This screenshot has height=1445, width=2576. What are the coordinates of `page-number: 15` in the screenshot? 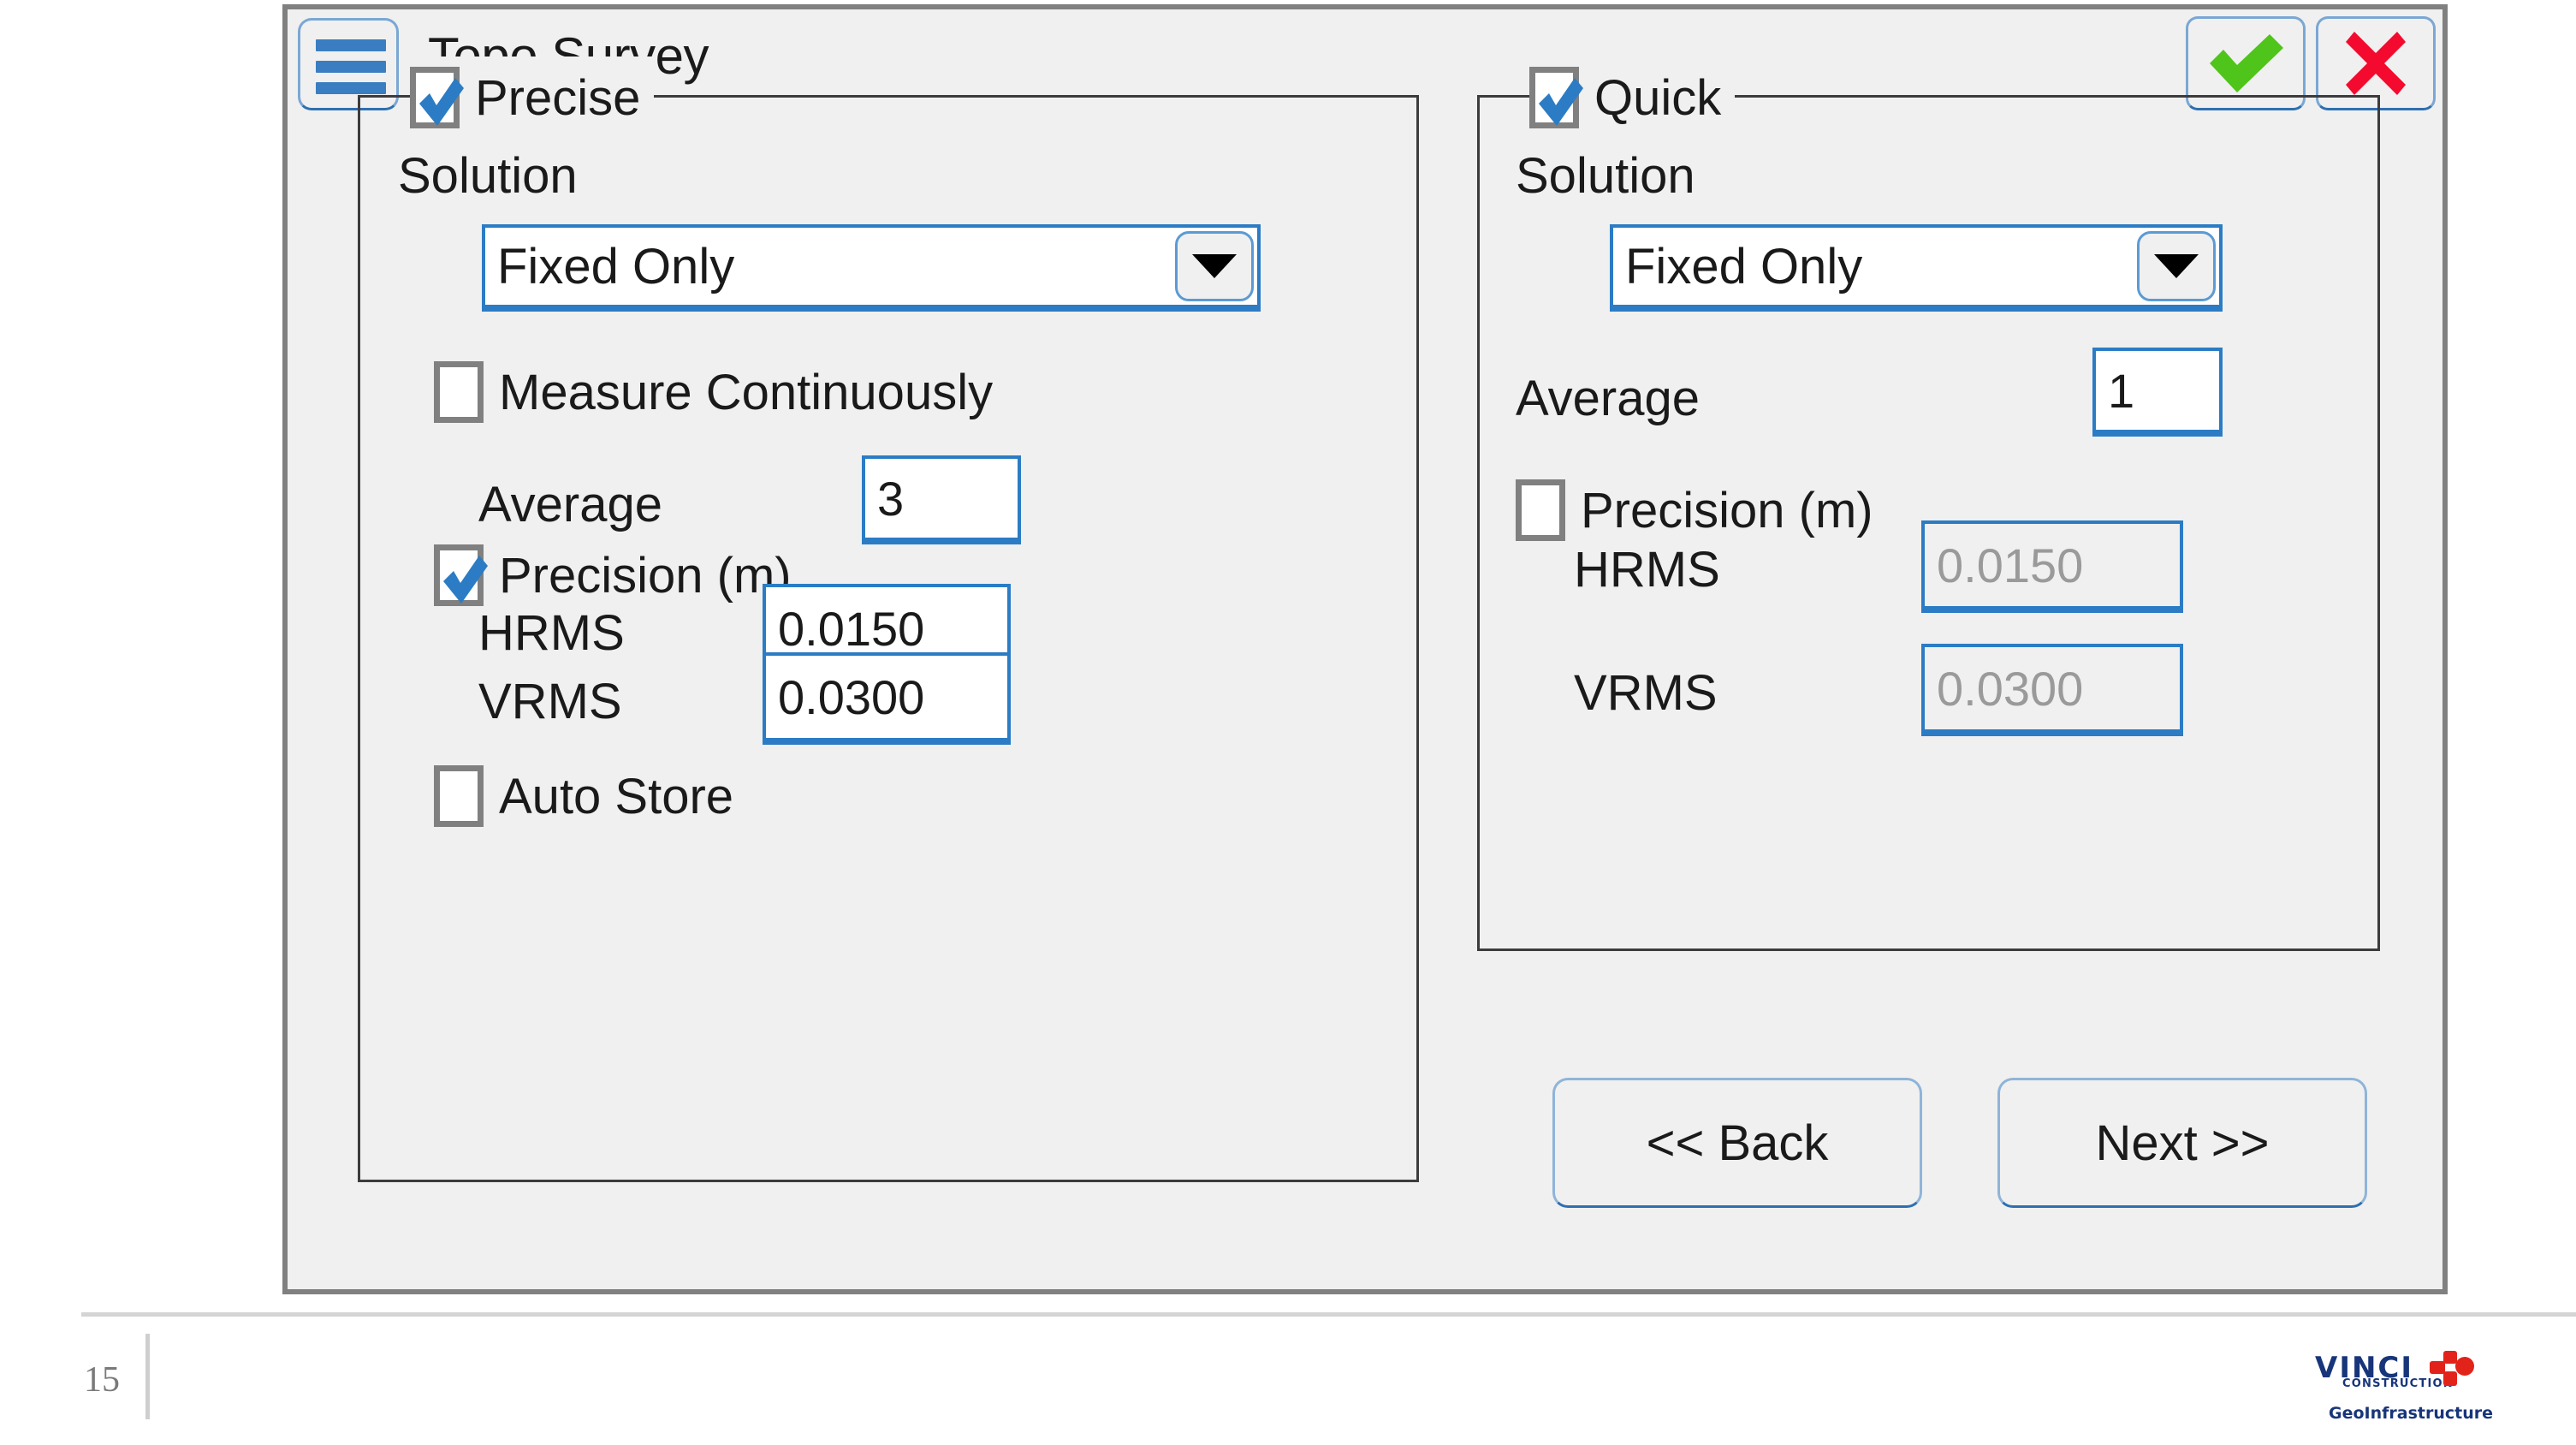 It's located at (102, 1380).